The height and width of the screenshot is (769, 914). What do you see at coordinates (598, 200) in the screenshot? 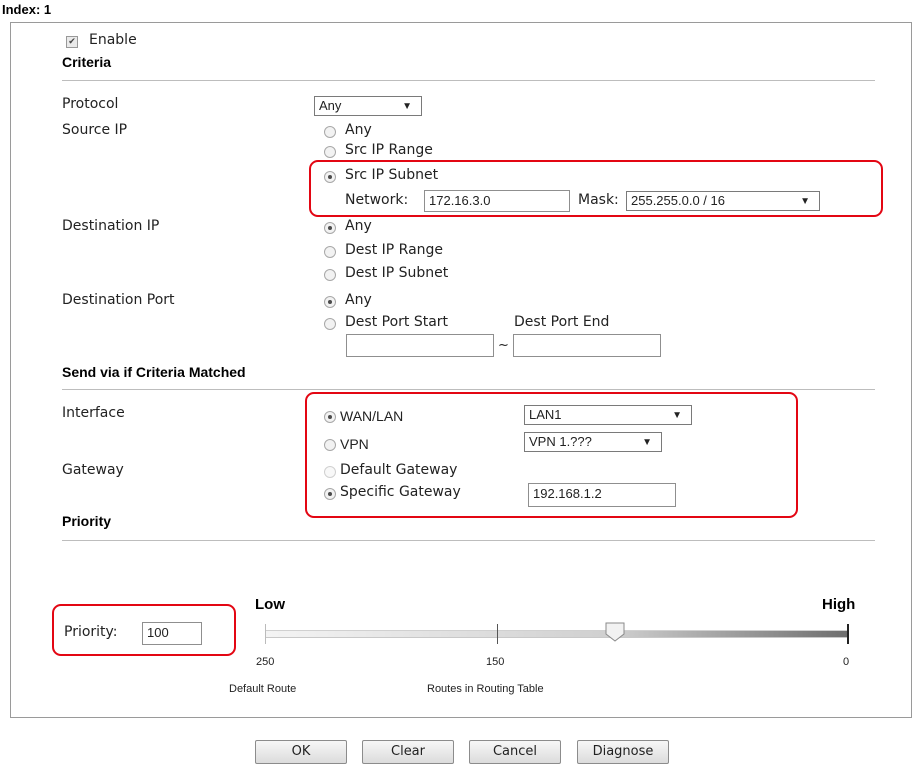
I see `mask-label: Mask:` at bounding box center [598, 200].